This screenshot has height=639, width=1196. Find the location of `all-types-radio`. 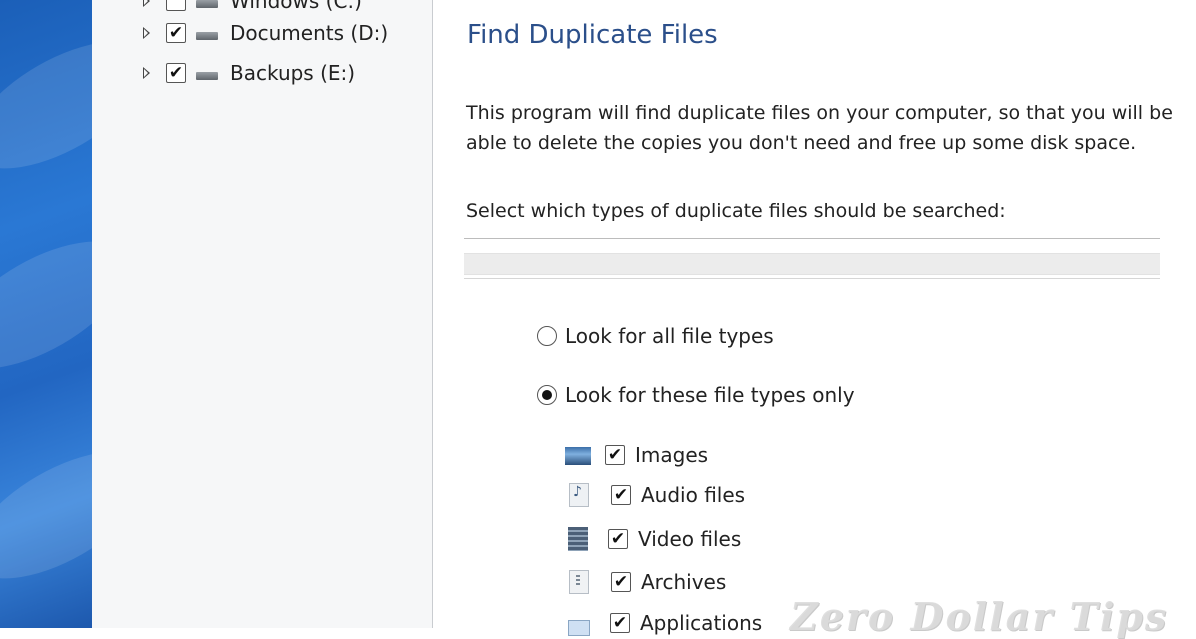

all-types-radio is located at coordinates (547, 336).